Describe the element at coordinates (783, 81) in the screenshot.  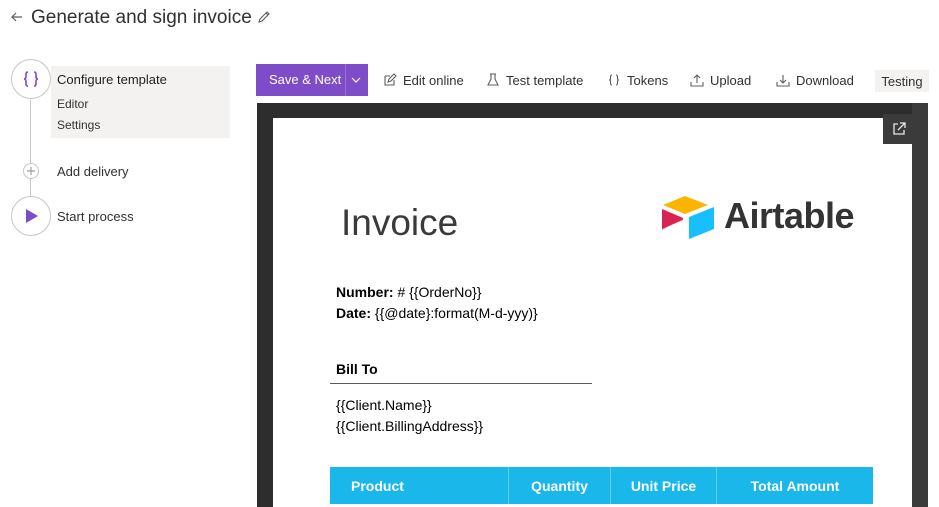
I see `download-icon` at that location.